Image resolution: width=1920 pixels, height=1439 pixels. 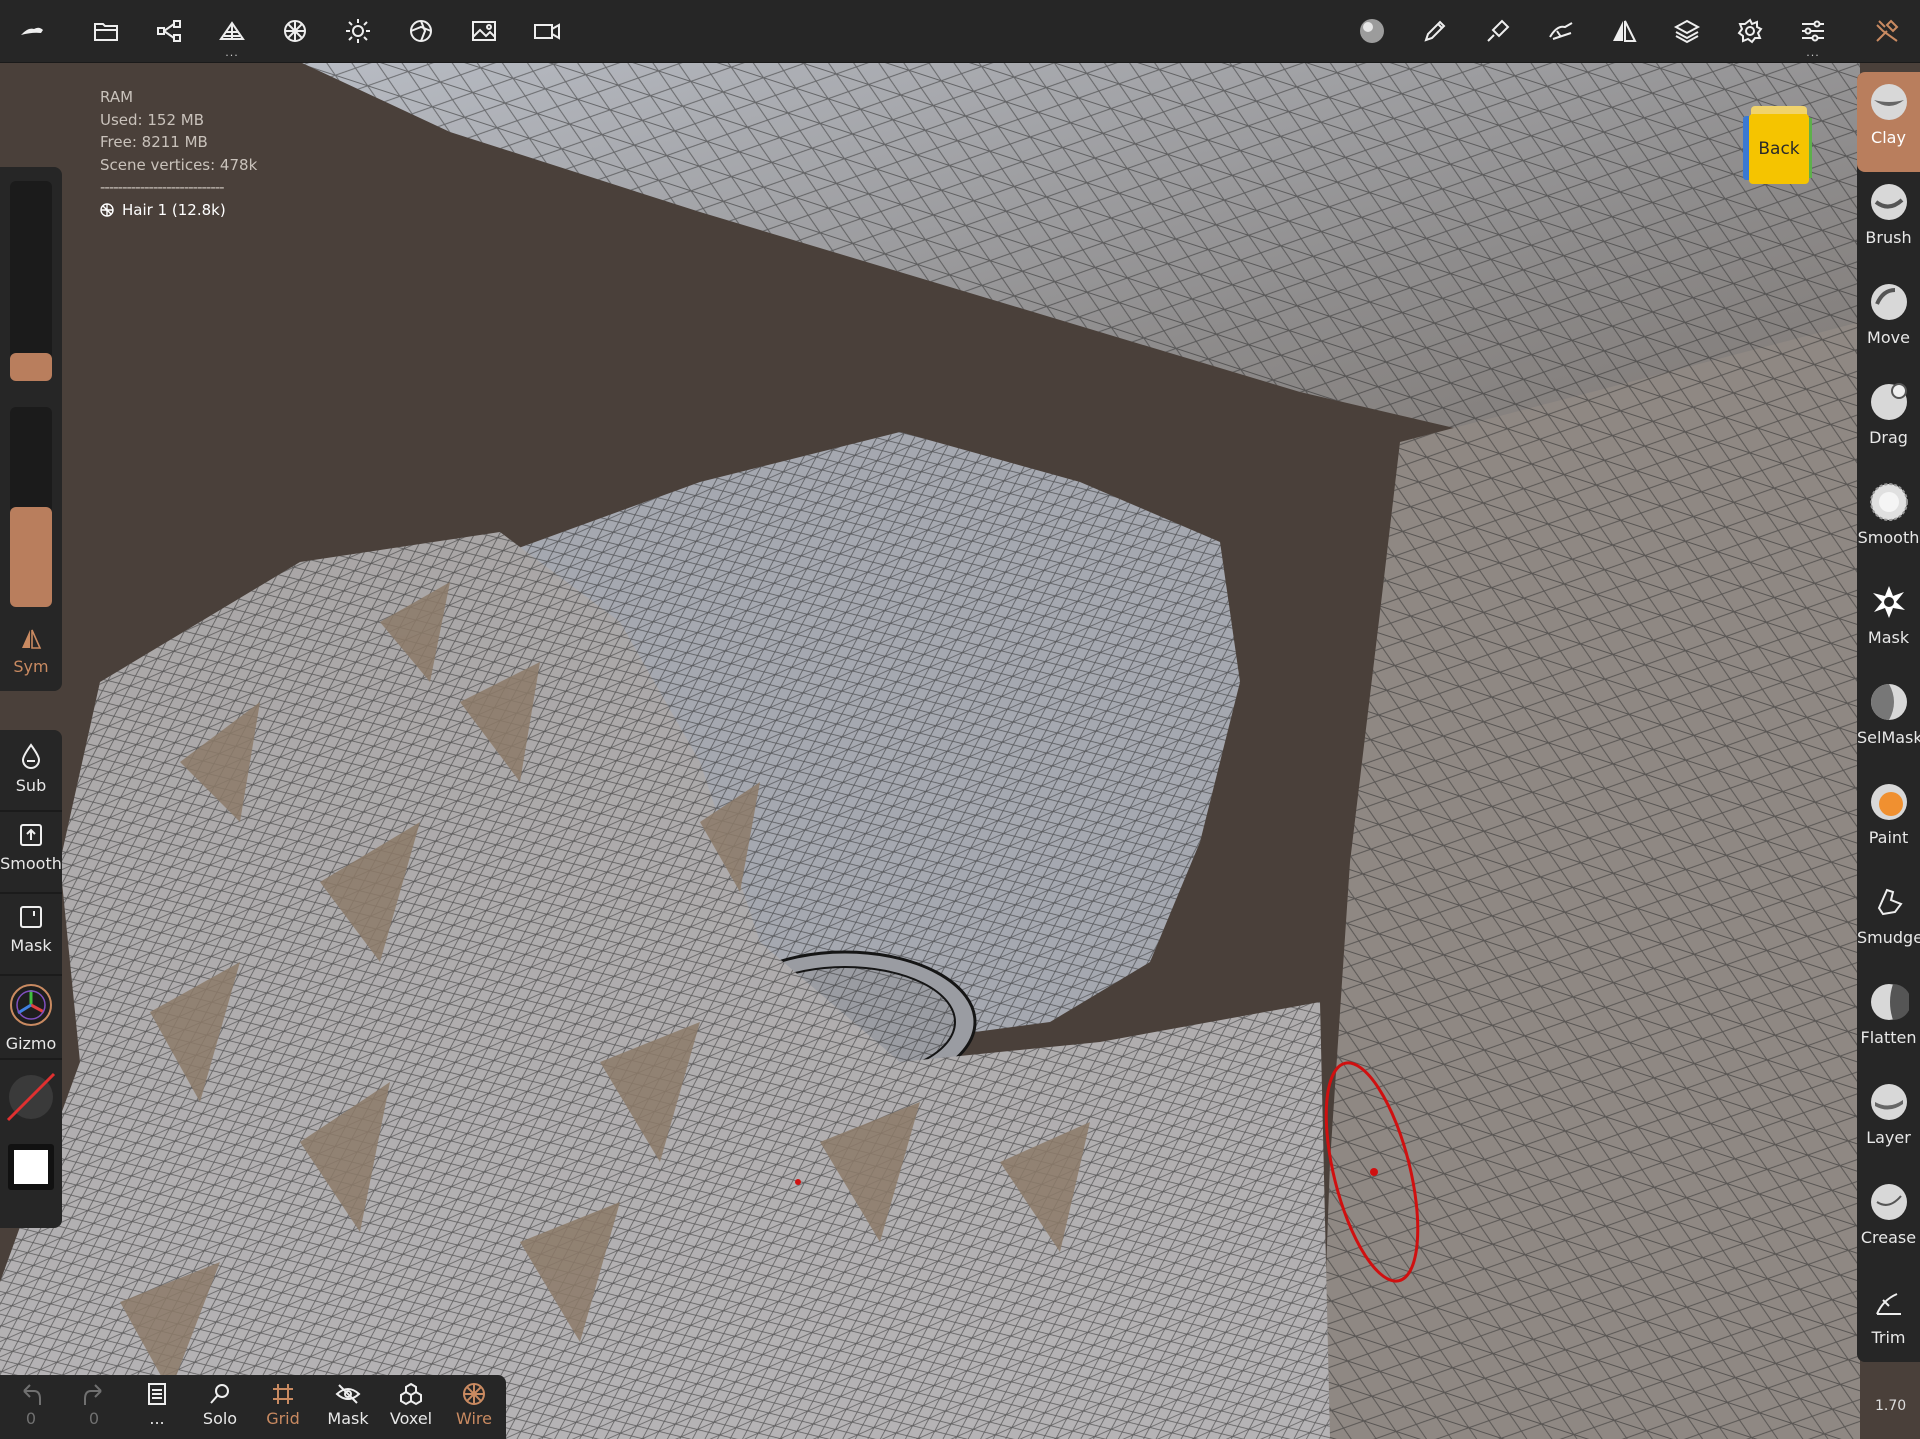 What do you see at coordinates (1888, 522) in the screenshot?
I see `tool-smooth: Smooth` at bounding box center [1888, 522].